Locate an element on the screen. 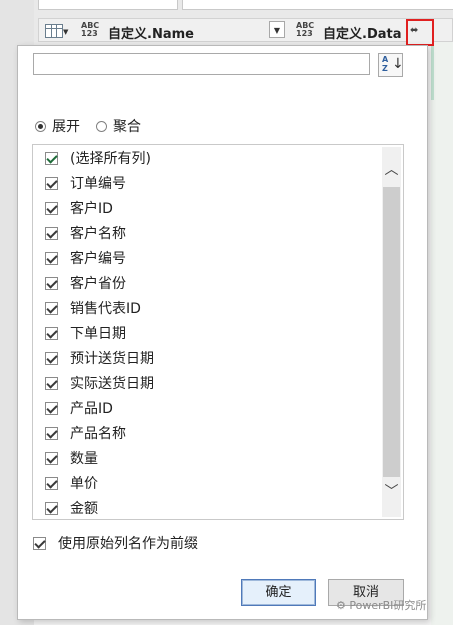  list-item: 客户编号 is located at coordinates (85, 258).